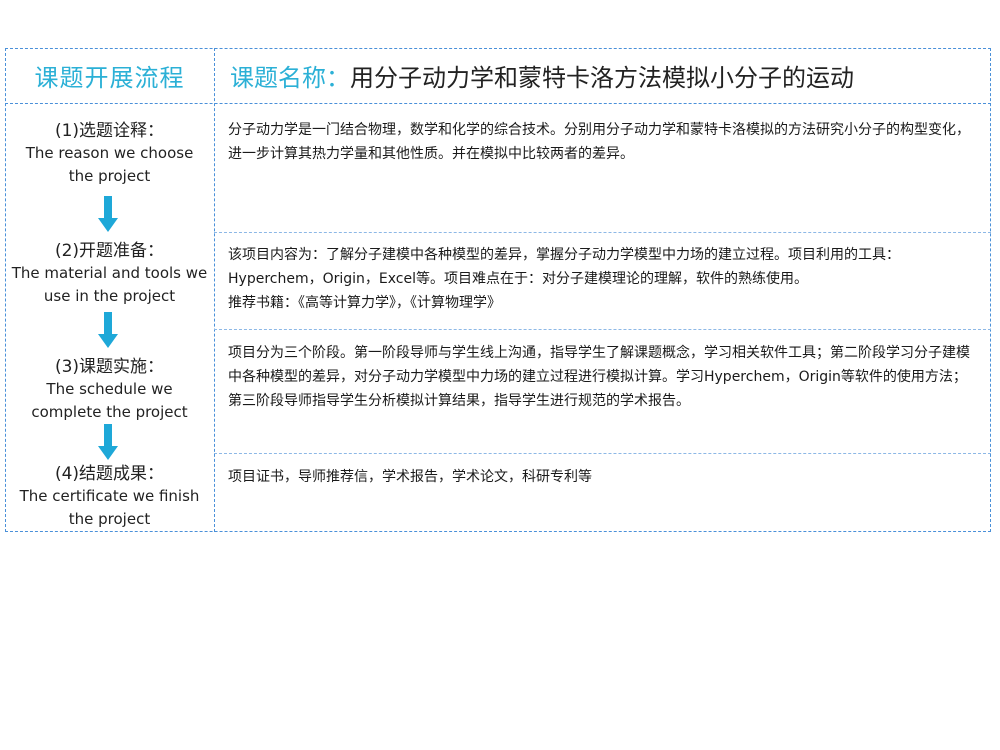 The height and width of the screenshot is (750, 1000). Describe the element at coordinates (498, 103) in the screenshot. I see `header-divider` at that location.